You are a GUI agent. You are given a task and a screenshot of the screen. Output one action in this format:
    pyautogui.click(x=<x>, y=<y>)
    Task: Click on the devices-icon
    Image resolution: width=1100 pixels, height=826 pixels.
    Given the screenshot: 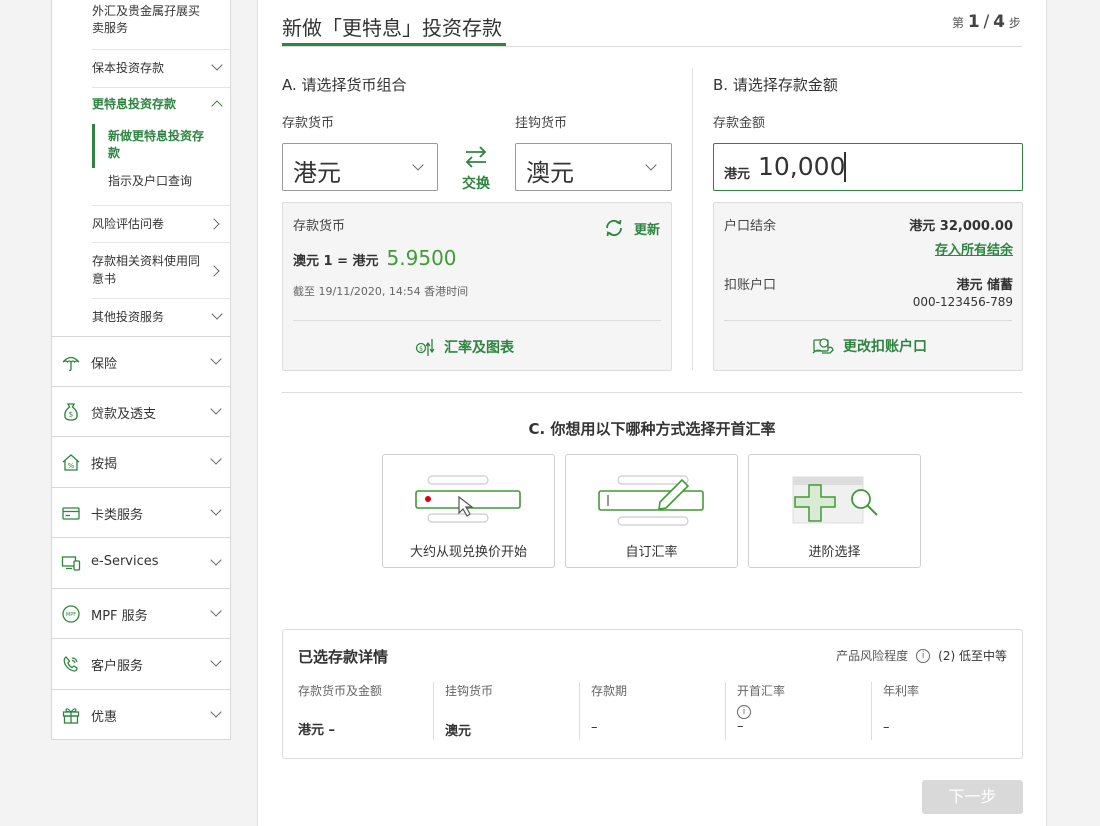 What is the action you would take?
    pyautogui.click(x=71, y=563)
    